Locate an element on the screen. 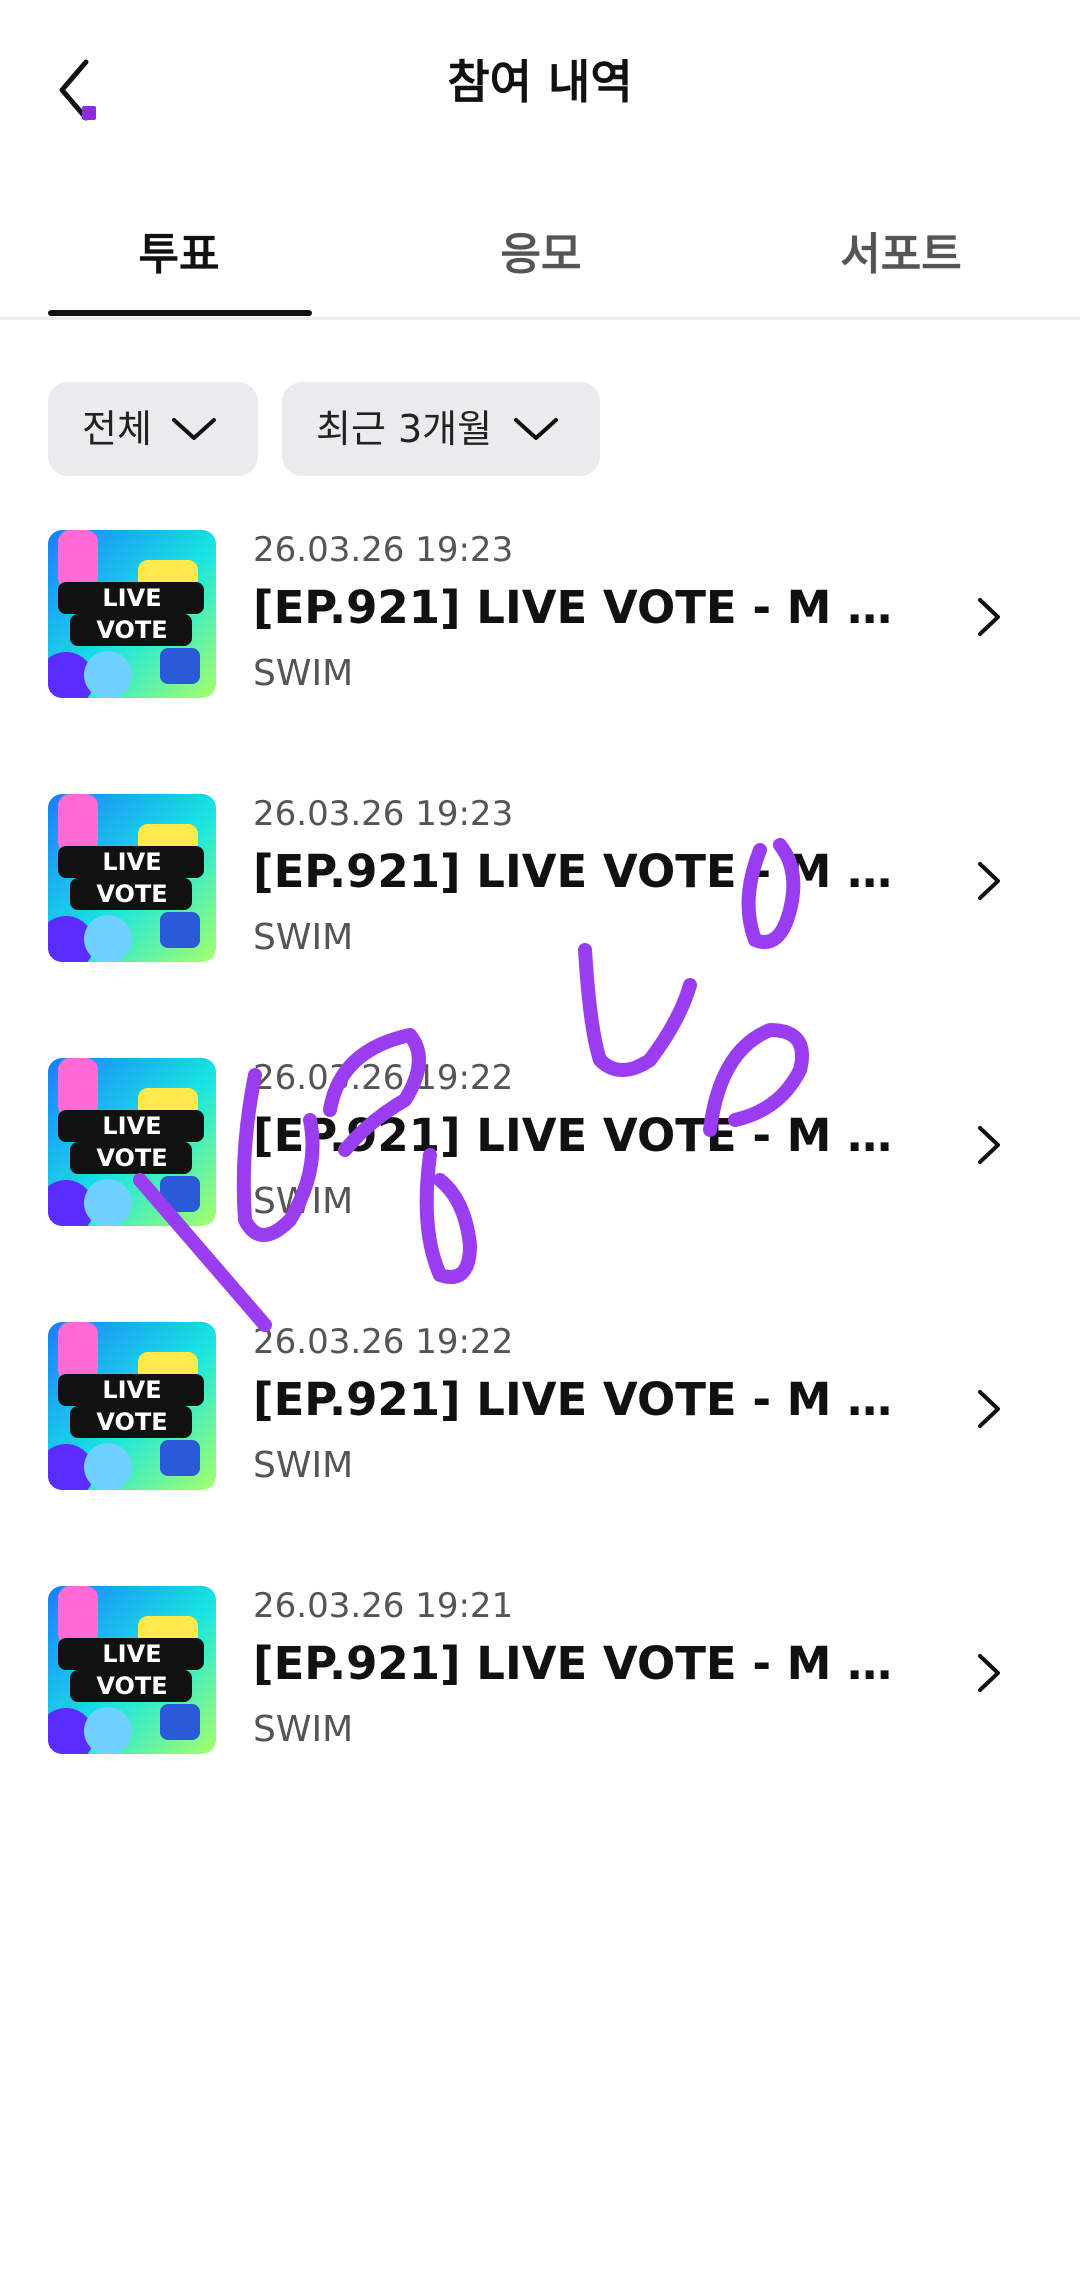  tab-active-indicator is located at coordinates (180, 313).